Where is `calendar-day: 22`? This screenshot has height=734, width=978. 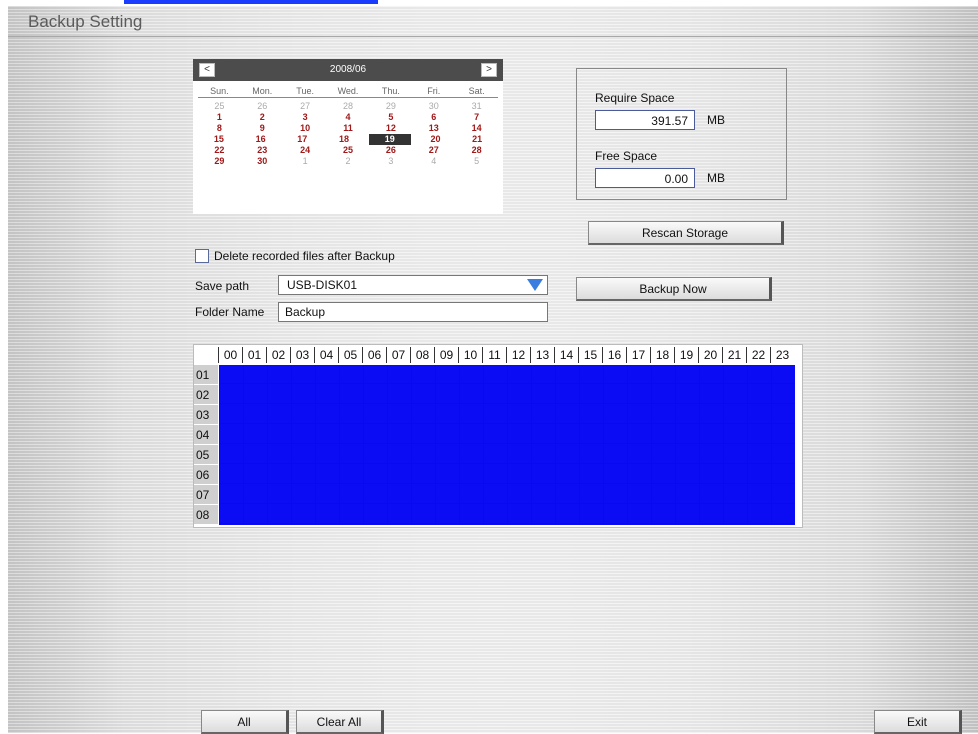 calendar-day: 22 is located at coordinates (219, 150).